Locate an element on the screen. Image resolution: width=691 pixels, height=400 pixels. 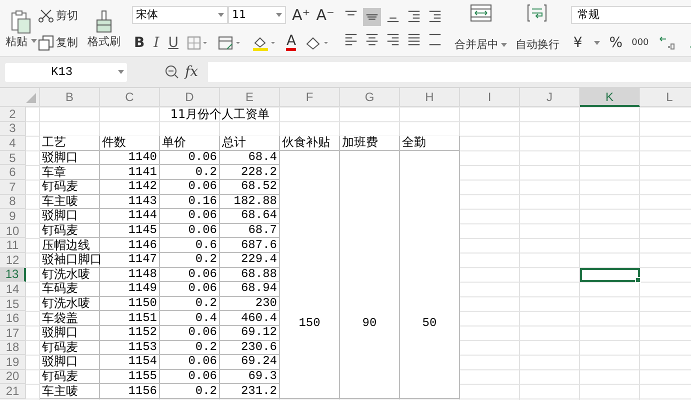
row-header: 6 is located at coordinates (13, 172).